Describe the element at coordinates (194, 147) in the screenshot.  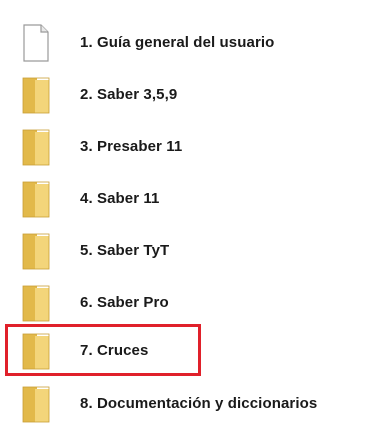
I see `list-item-presaber-11: 3. Presaber 11` at that location.